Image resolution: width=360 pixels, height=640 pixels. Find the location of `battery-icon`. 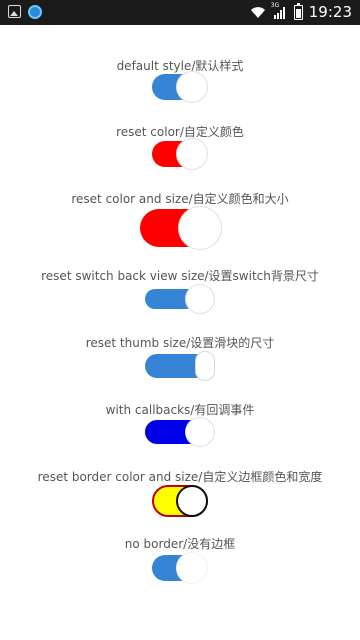

battery-icon is located at coordinates (298, 11).